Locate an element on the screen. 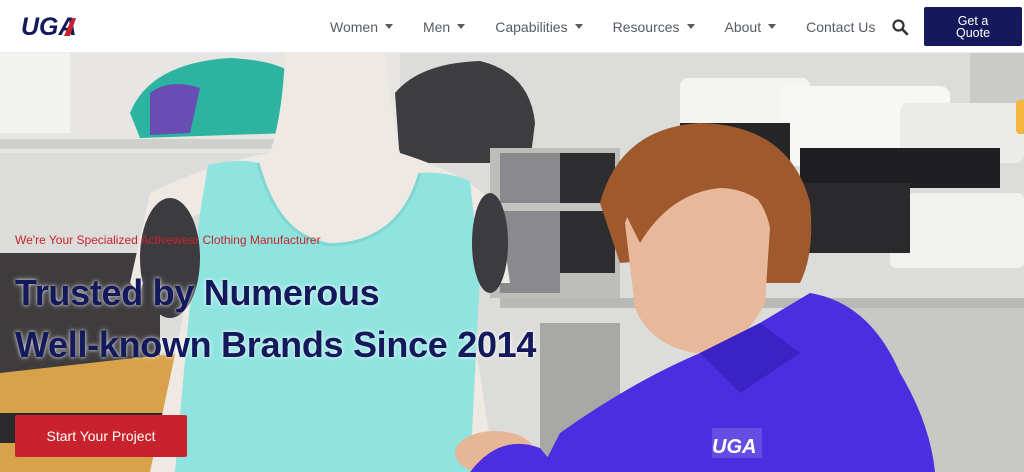 Image resolution: width=1024 pixels, height=472 pixels. get-a-quote-button: Get a Quote is located at coordinates (973, 26).